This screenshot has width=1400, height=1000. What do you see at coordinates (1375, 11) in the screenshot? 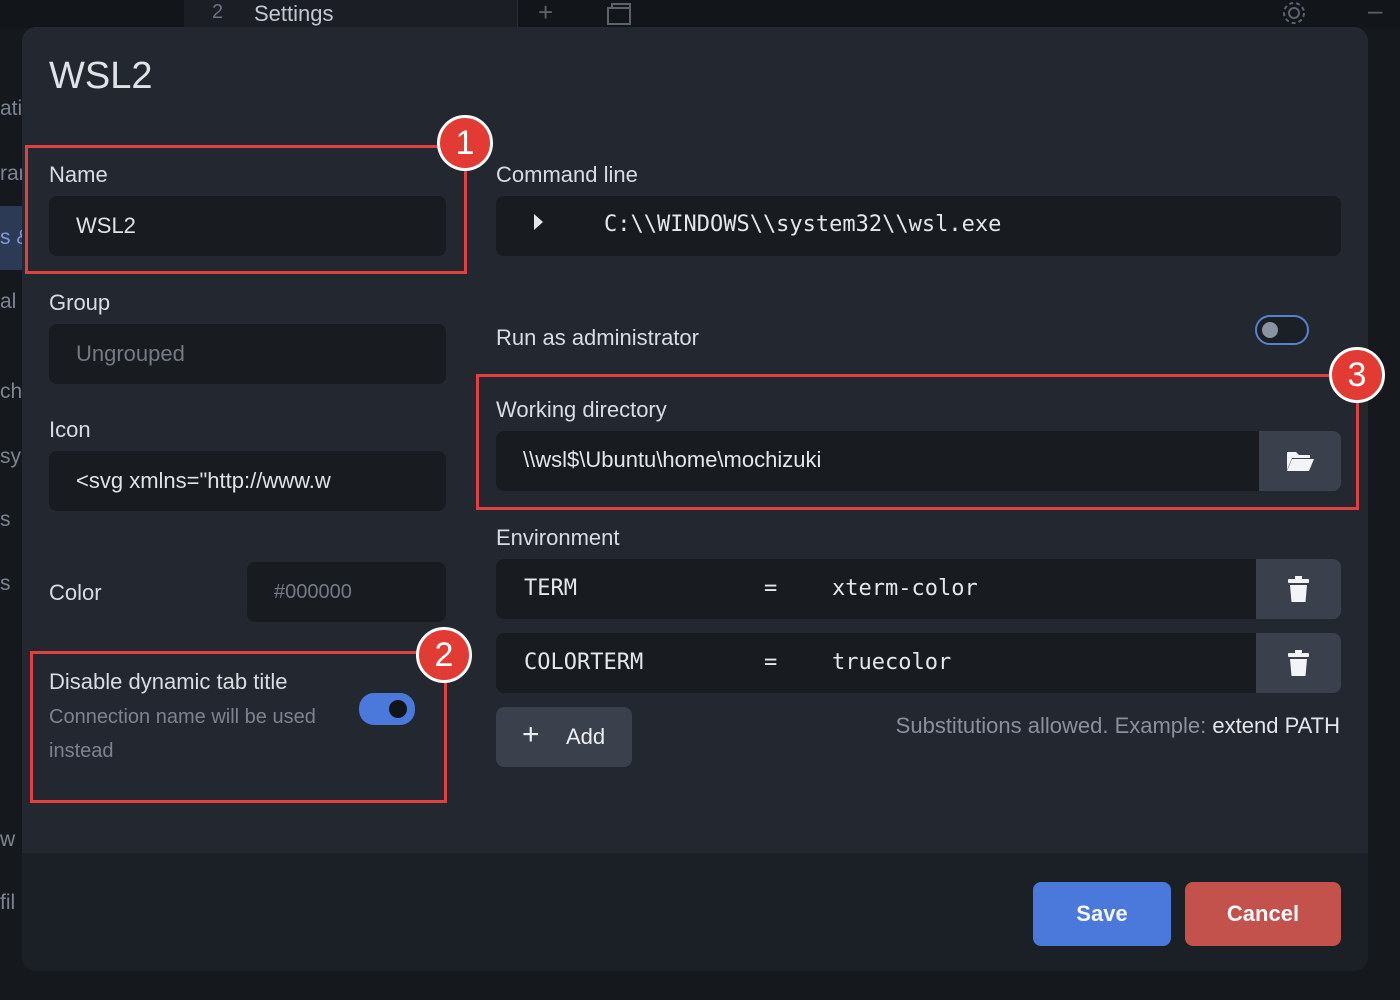
I see `minimize-icon: –` at bounding box center [1375, 11].